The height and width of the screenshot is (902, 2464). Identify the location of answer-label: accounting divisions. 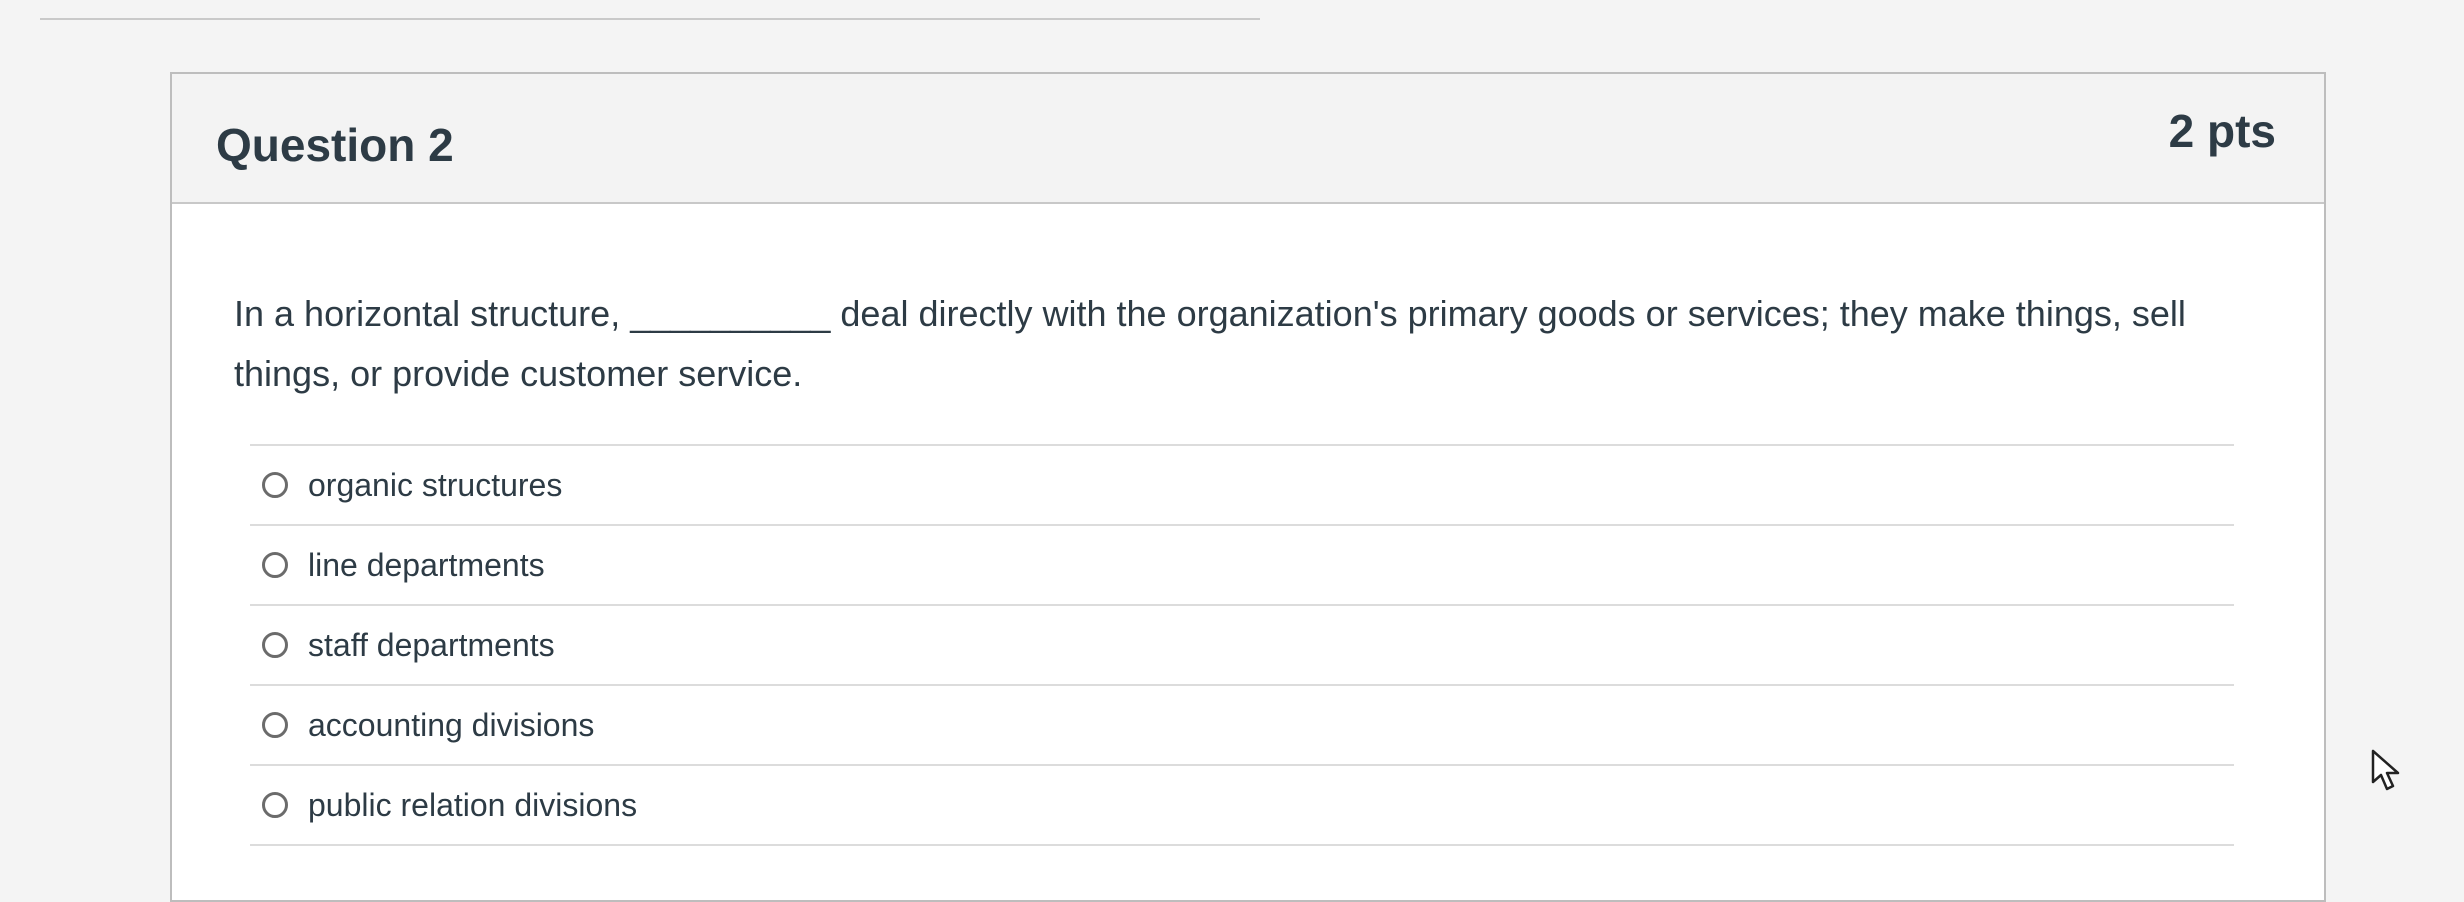
(451, 724).